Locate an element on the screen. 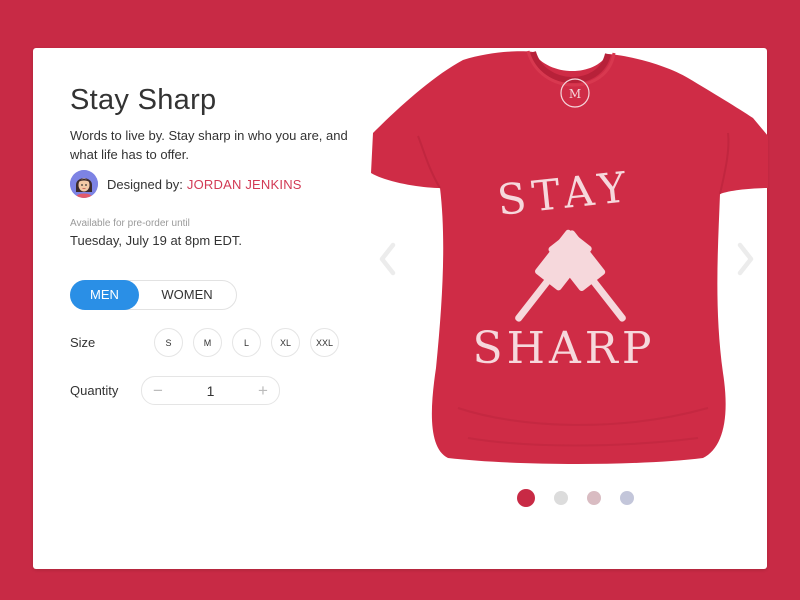  gender-option-men: MEN is located at coordinates (104, 295).